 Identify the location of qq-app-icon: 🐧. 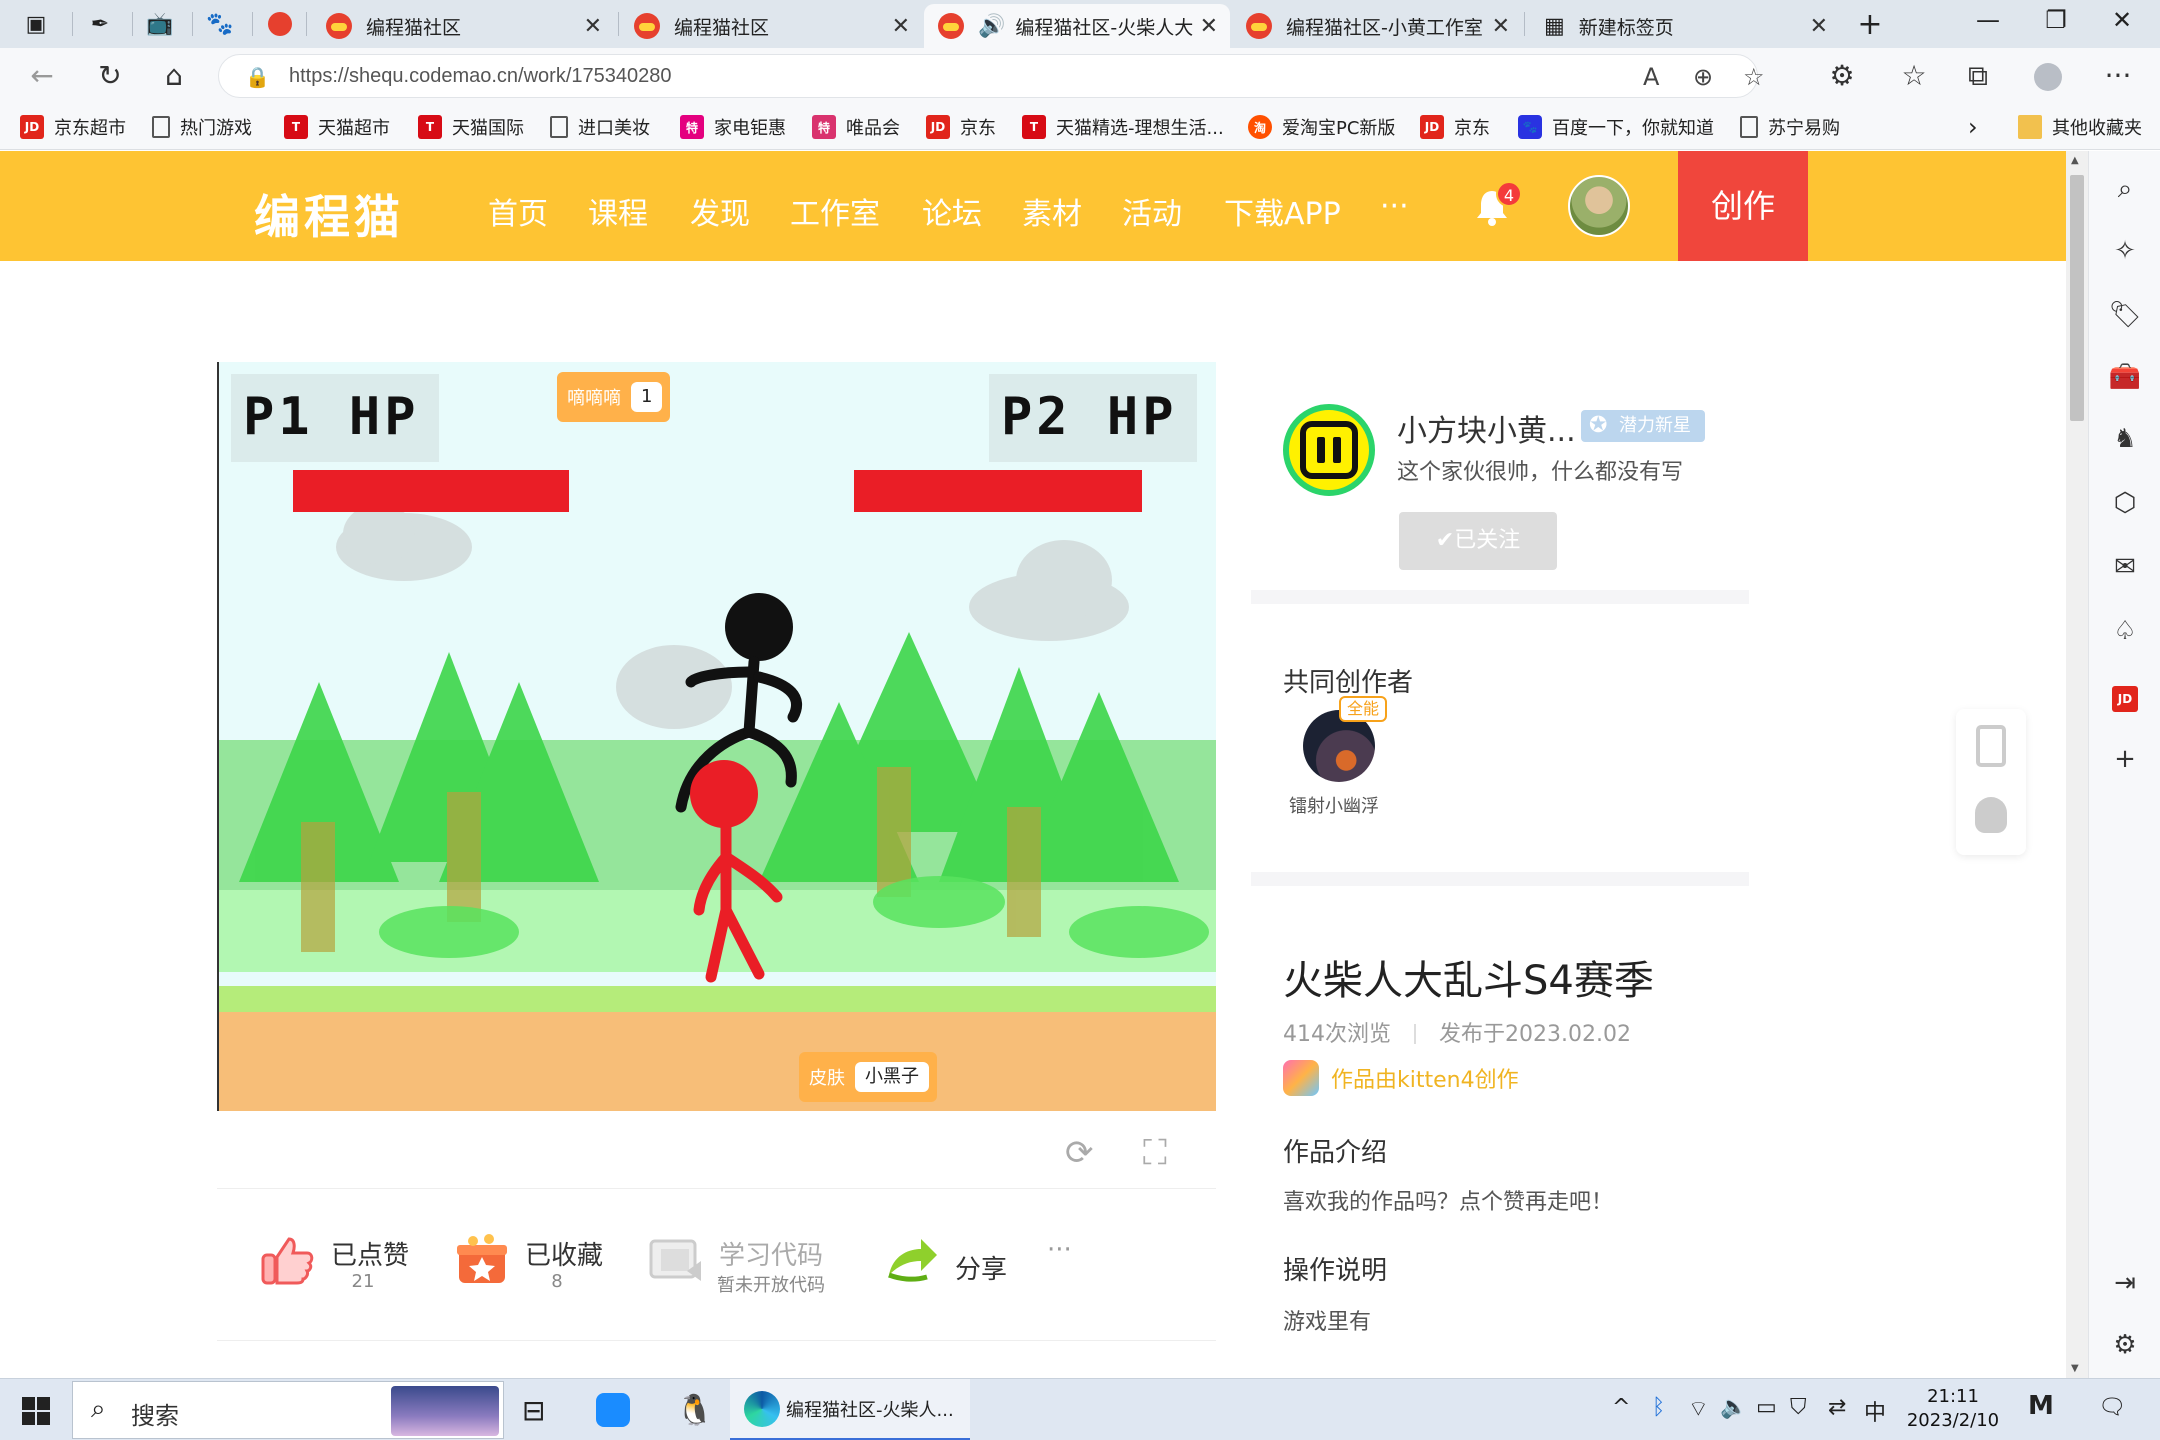
(694, 1409).